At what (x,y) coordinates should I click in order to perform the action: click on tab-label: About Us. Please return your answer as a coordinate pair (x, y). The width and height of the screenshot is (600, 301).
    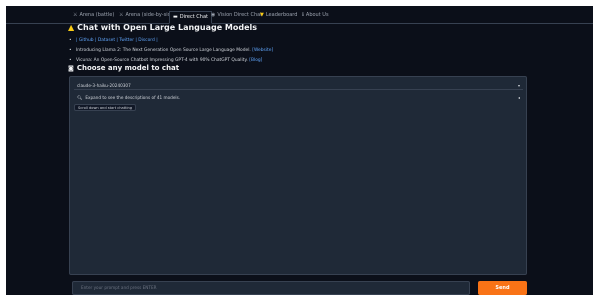
    Looking at the image, I should click on (317, 15).